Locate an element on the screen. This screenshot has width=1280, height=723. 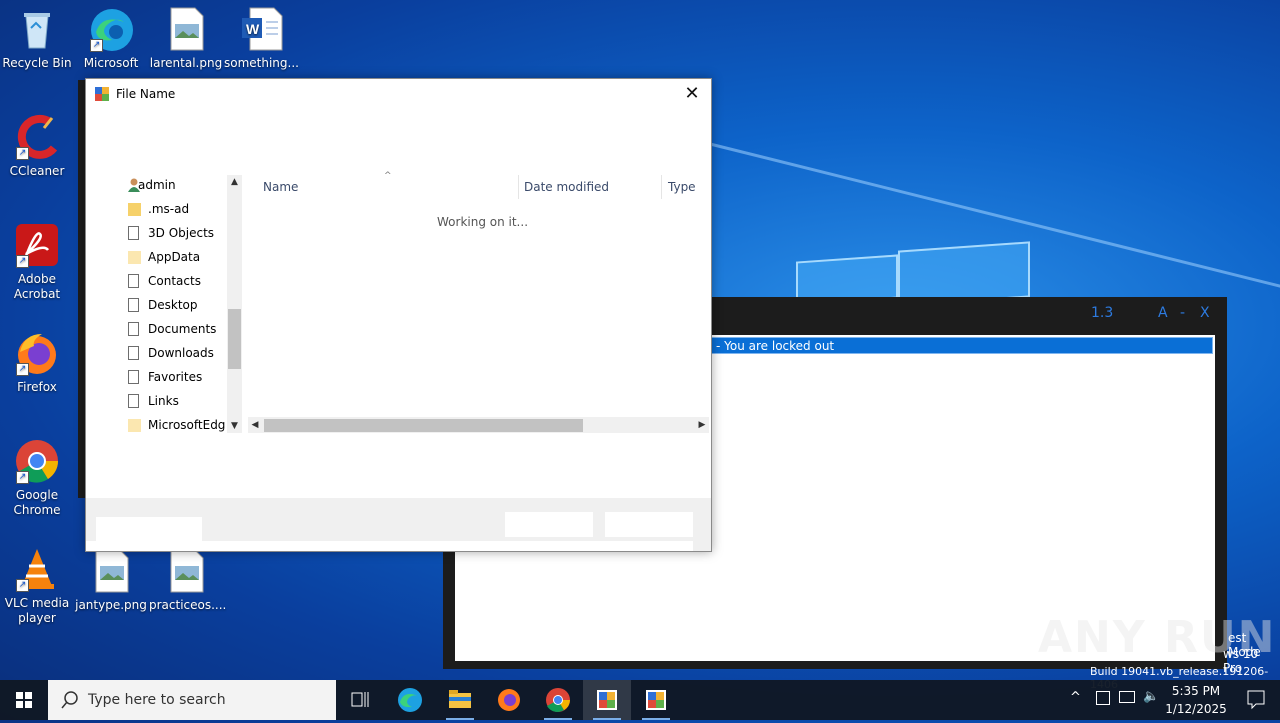
file-list-hscrollbar: ◀ ▶ is located at coordinates (478, 425).